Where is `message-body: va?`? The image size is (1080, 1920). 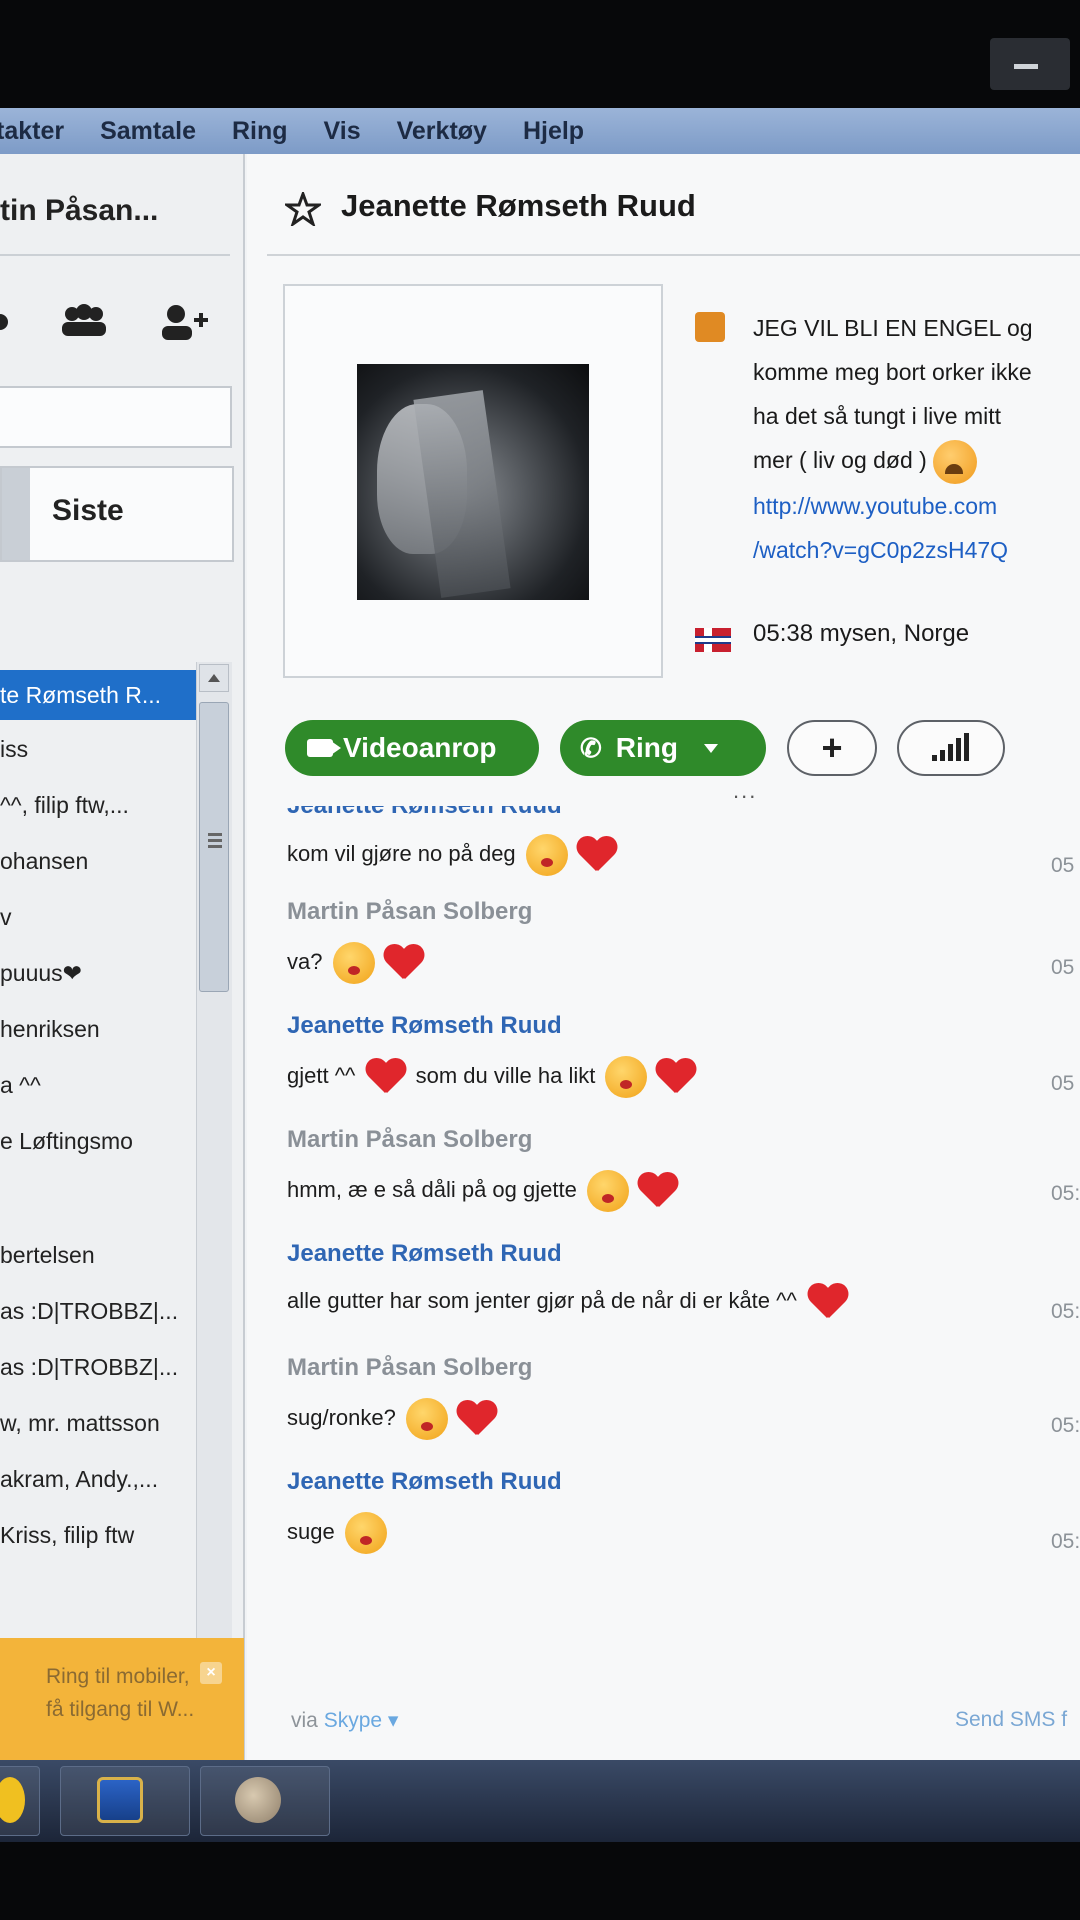 message-body: va? is located at coordinates (305, 961).